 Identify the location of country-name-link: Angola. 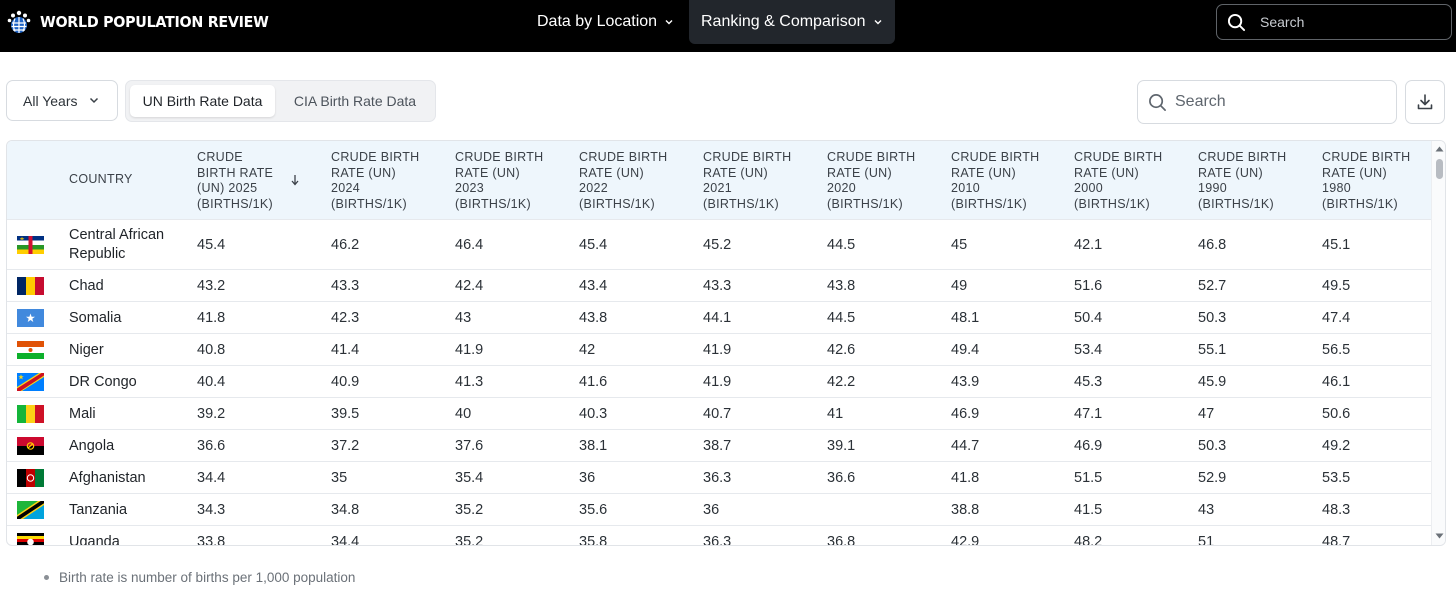
(128, 446).